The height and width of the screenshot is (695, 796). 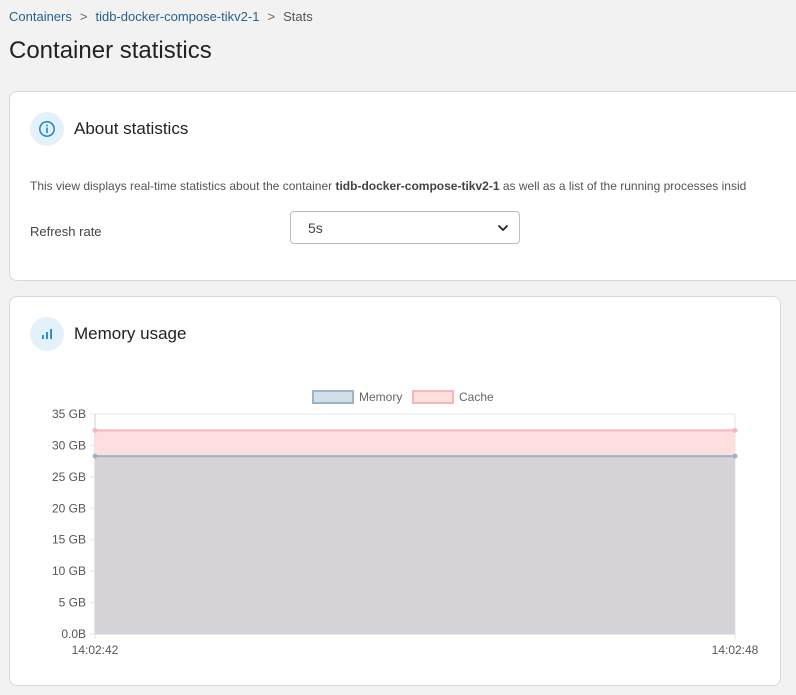 I want to click on legend-cache-swatch, so click(x=433, y=397).